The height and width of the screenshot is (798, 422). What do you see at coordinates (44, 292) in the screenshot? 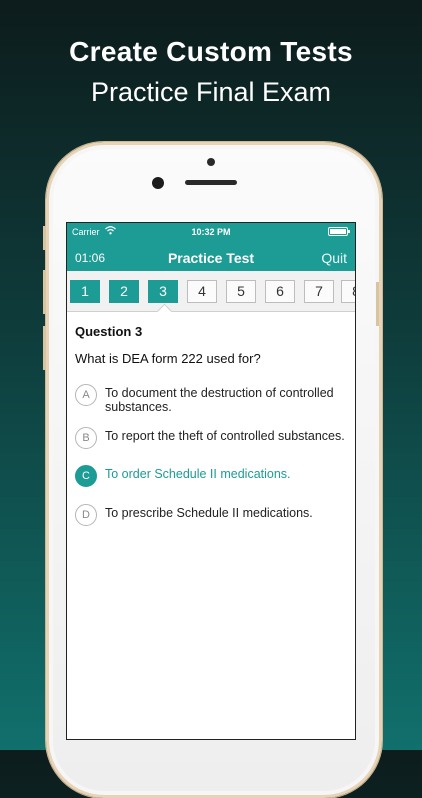
I see `phone-volume-up` at bounding box center [44, 292].